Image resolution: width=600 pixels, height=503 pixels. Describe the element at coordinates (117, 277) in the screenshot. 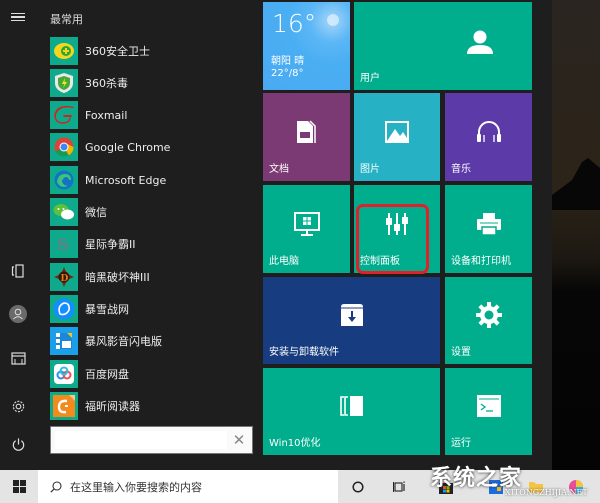

I see `app-label: 暗黑破坏神III` at that location.